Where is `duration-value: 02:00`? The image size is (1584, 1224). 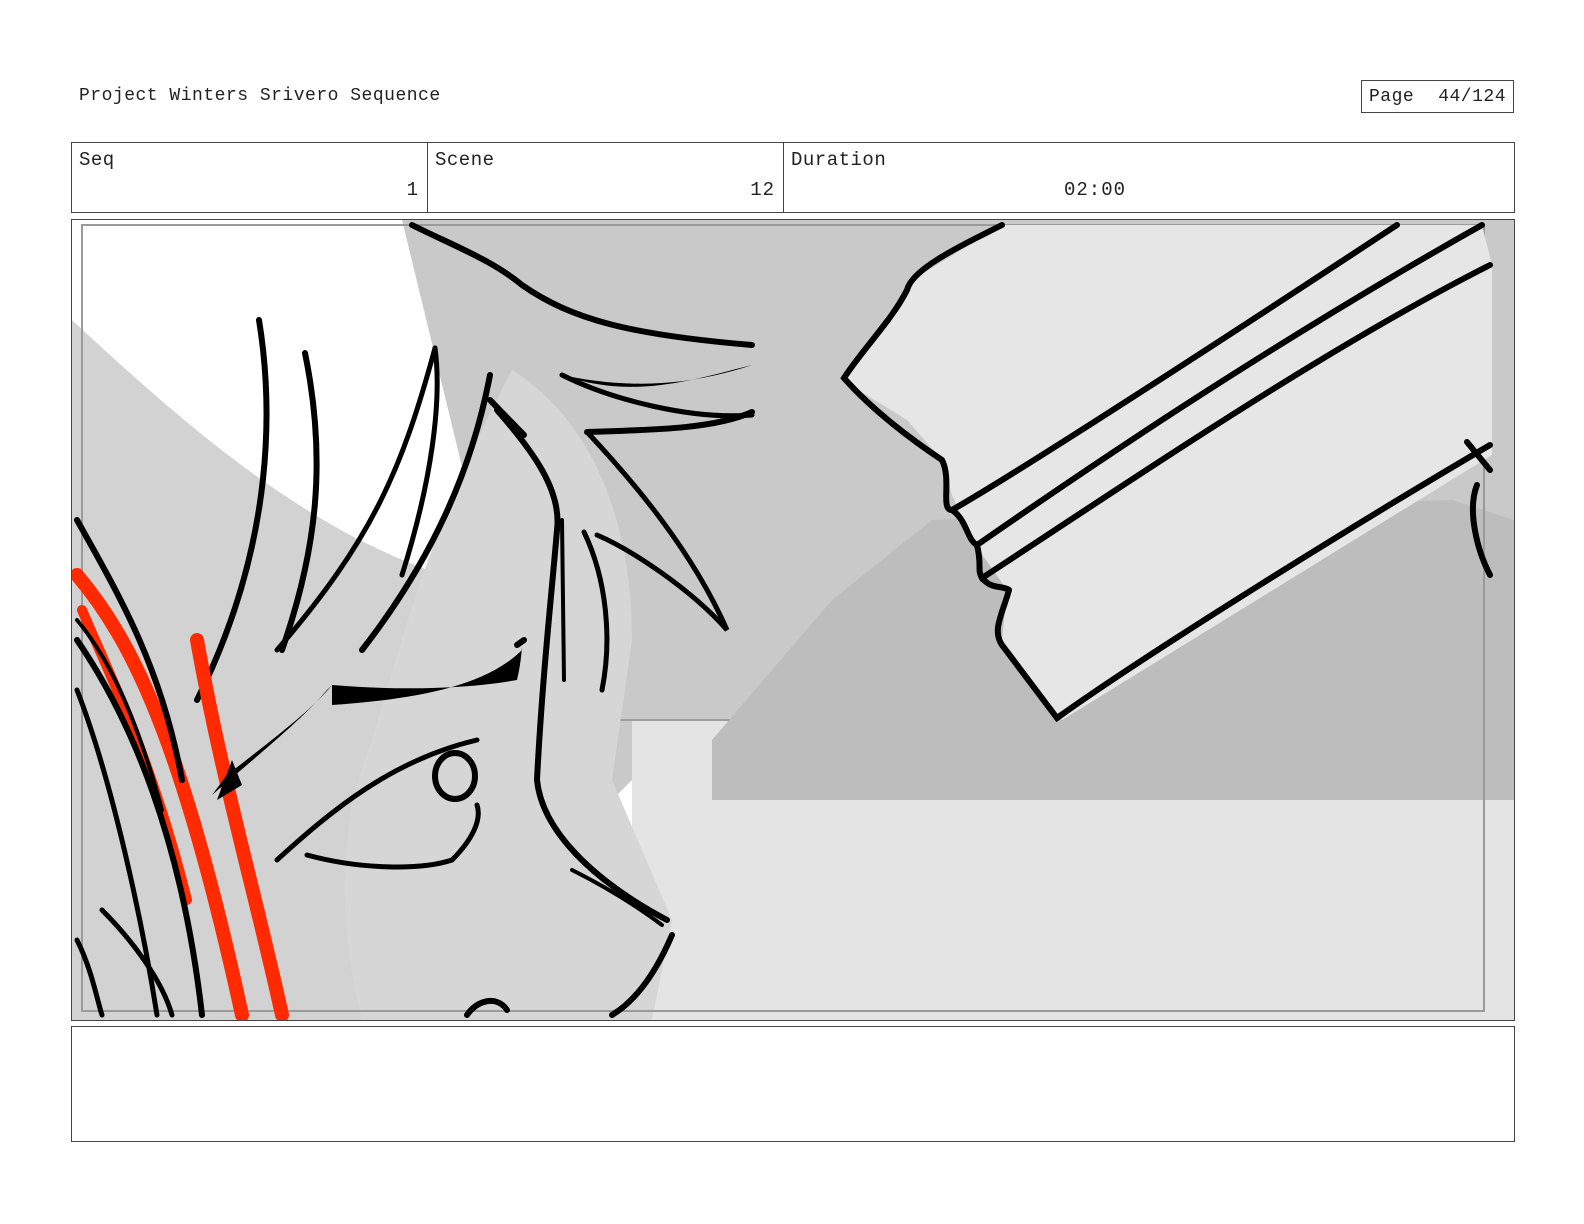 duration-value: 02:00 is located at coordinates (1095, 190).